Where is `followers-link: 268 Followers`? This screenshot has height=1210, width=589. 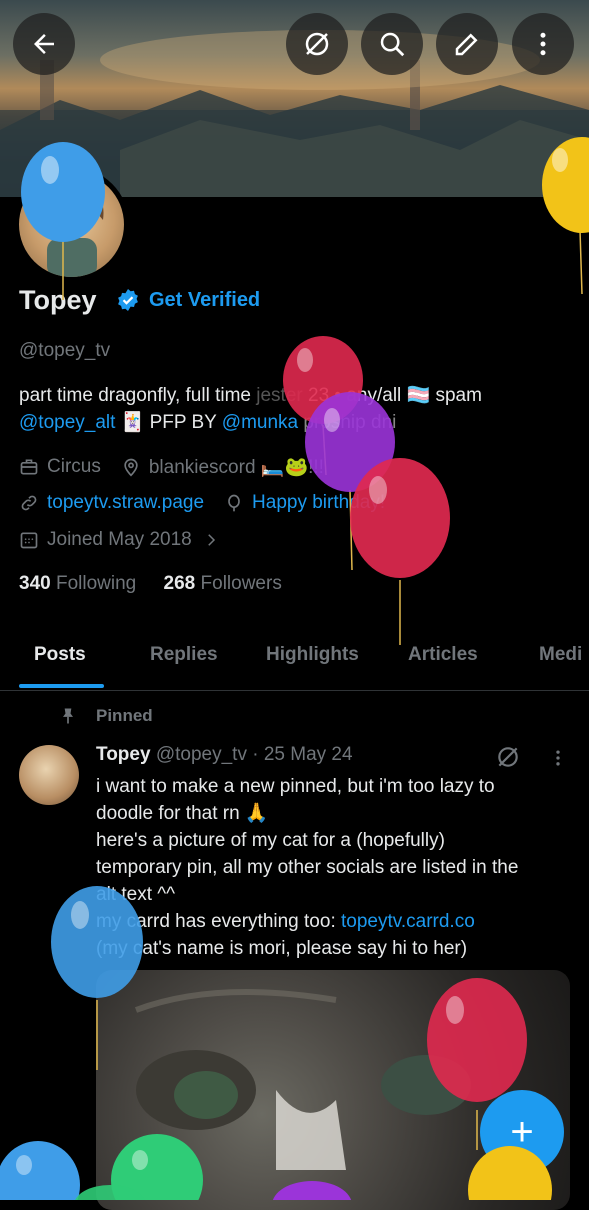 followers-link: 268 Followers is located at coordinates (223, 583).